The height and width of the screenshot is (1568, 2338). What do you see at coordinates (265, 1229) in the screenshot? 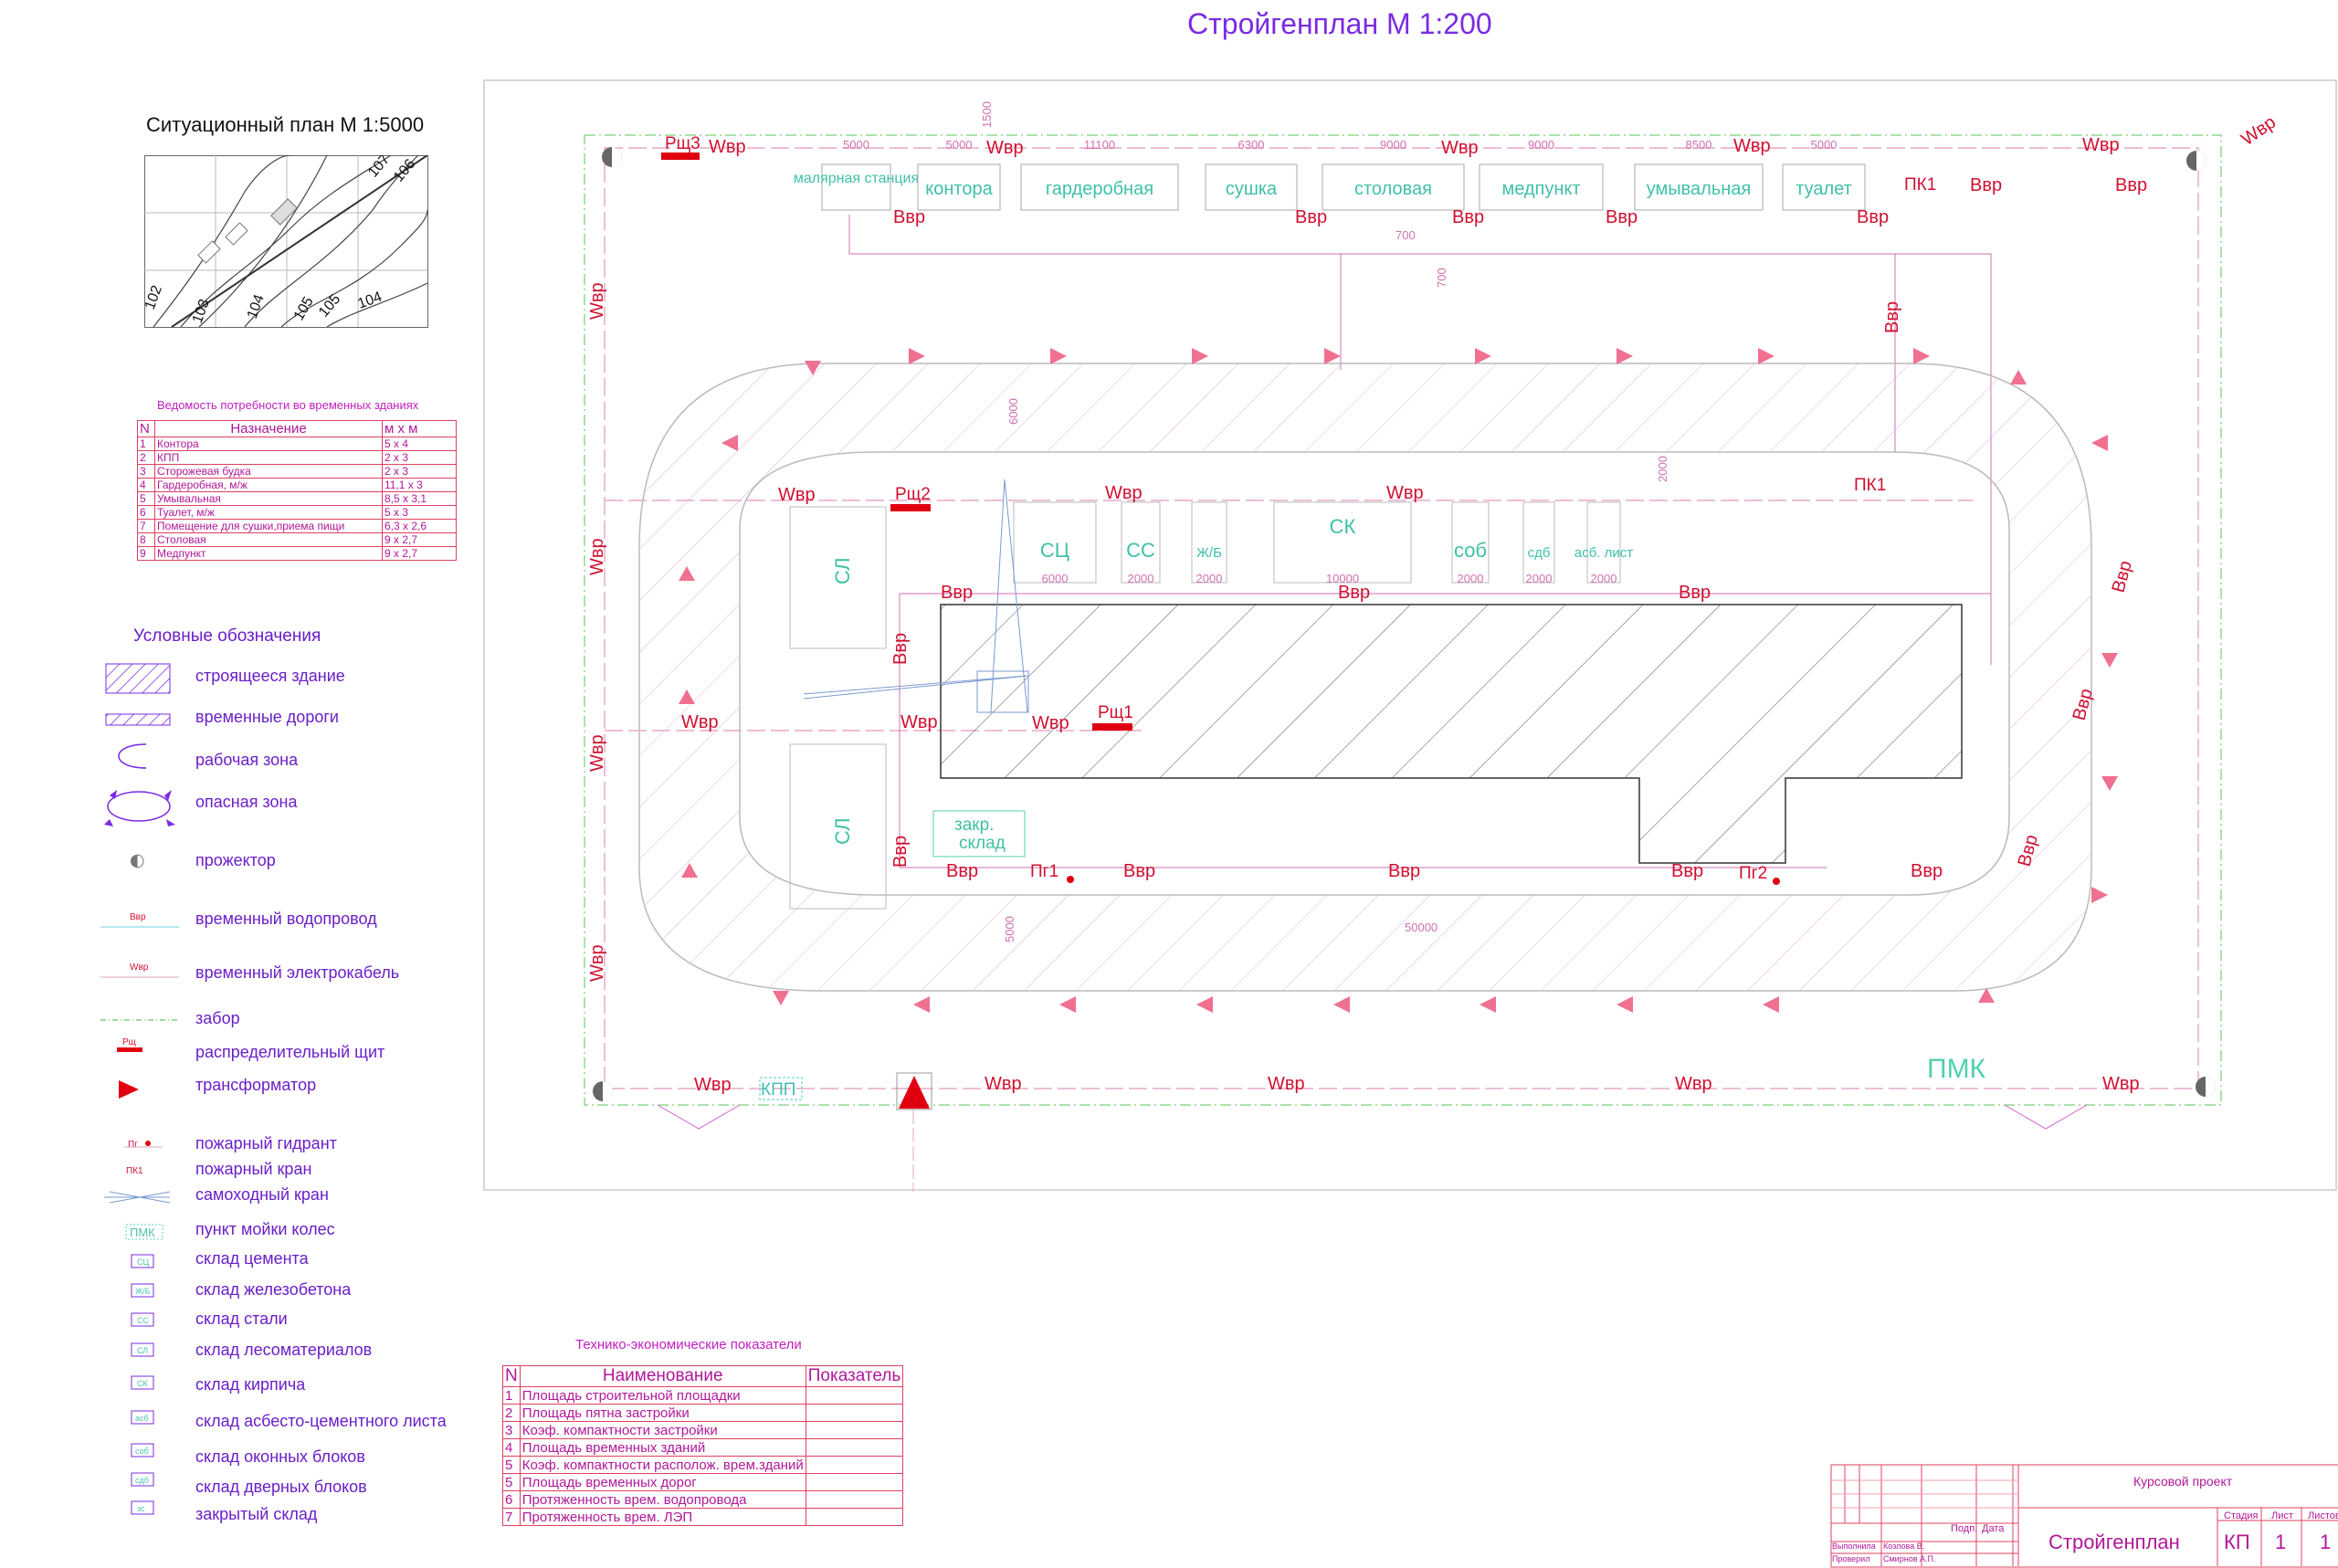
I see `legend-label: пункт мойки колес` at bounding box center [265, 1229].